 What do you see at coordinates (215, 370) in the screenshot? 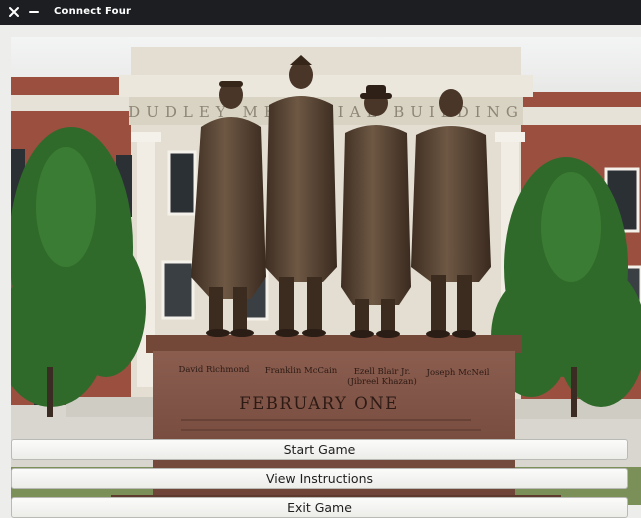
I see `plaque-name-1: David Richmond` at bounding box center [215, 370].